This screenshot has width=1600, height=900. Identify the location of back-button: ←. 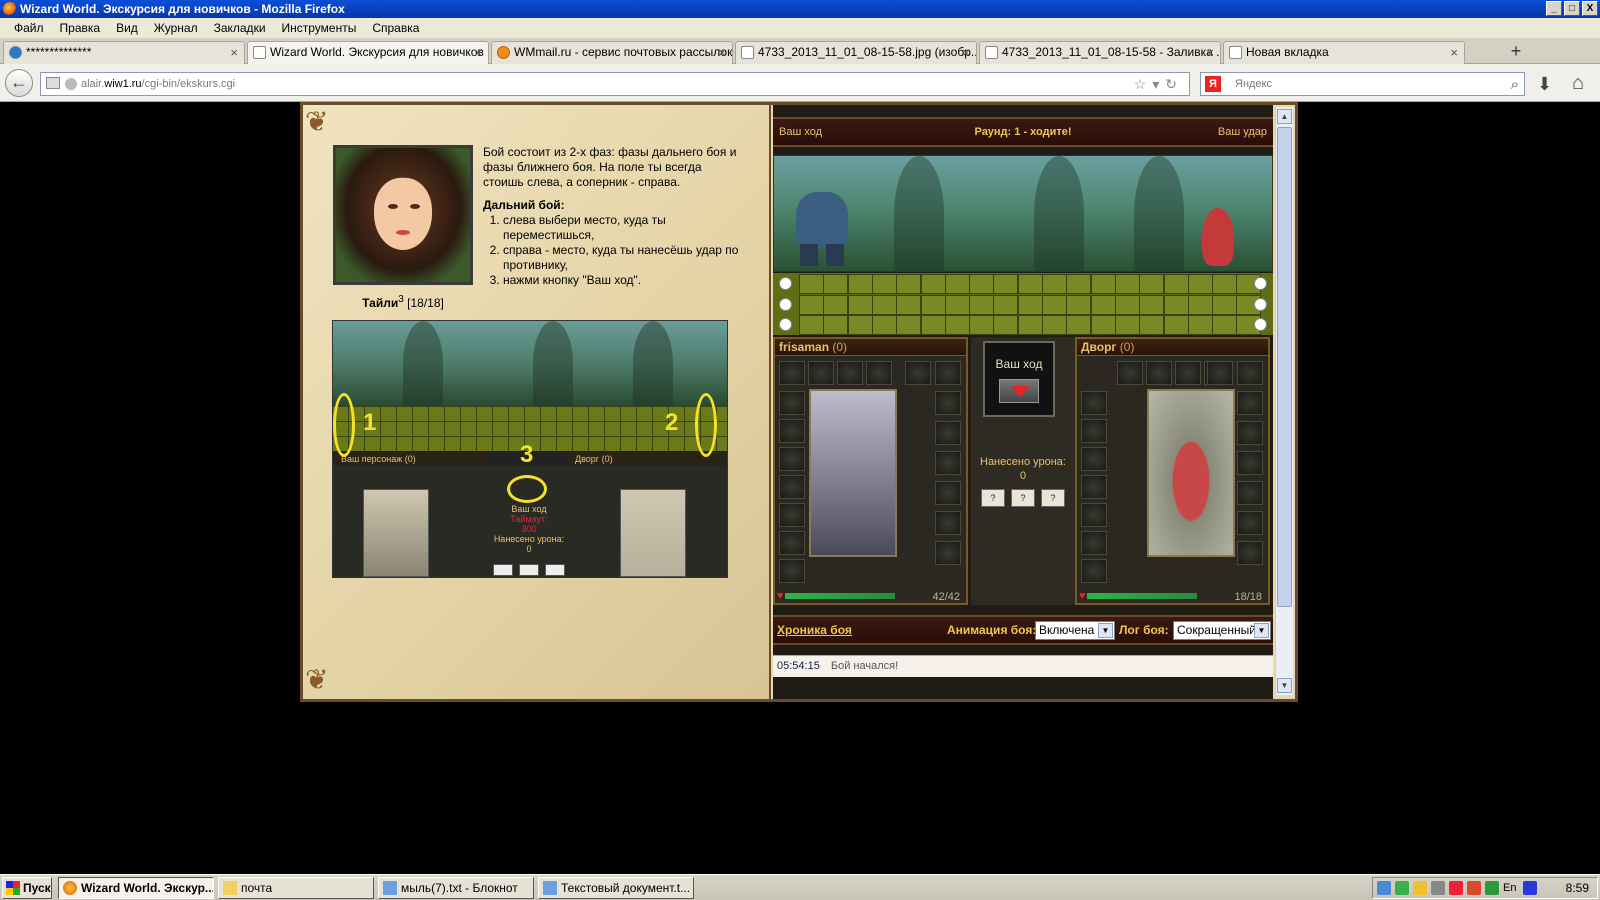
(19, 83).